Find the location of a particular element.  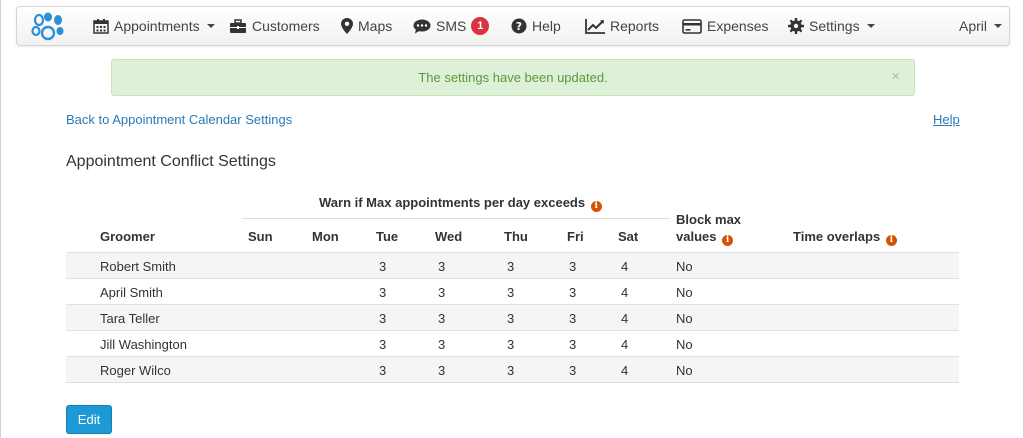

groomer-name: Tara Teller is located at coordinates (130, 318).